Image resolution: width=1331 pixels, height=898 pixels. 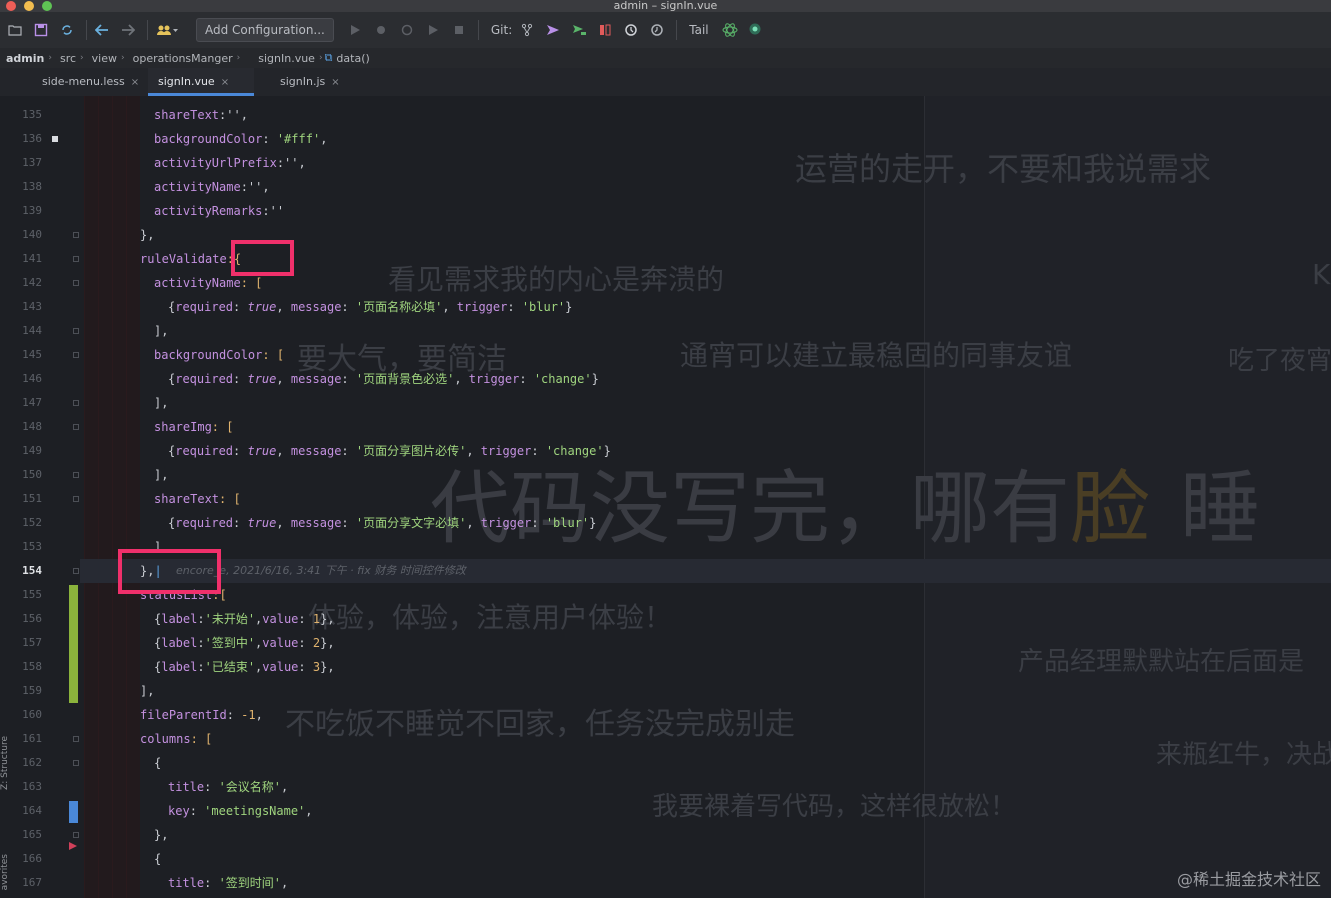 I want to click on code-boolean: true, so click(x=262, y=379).